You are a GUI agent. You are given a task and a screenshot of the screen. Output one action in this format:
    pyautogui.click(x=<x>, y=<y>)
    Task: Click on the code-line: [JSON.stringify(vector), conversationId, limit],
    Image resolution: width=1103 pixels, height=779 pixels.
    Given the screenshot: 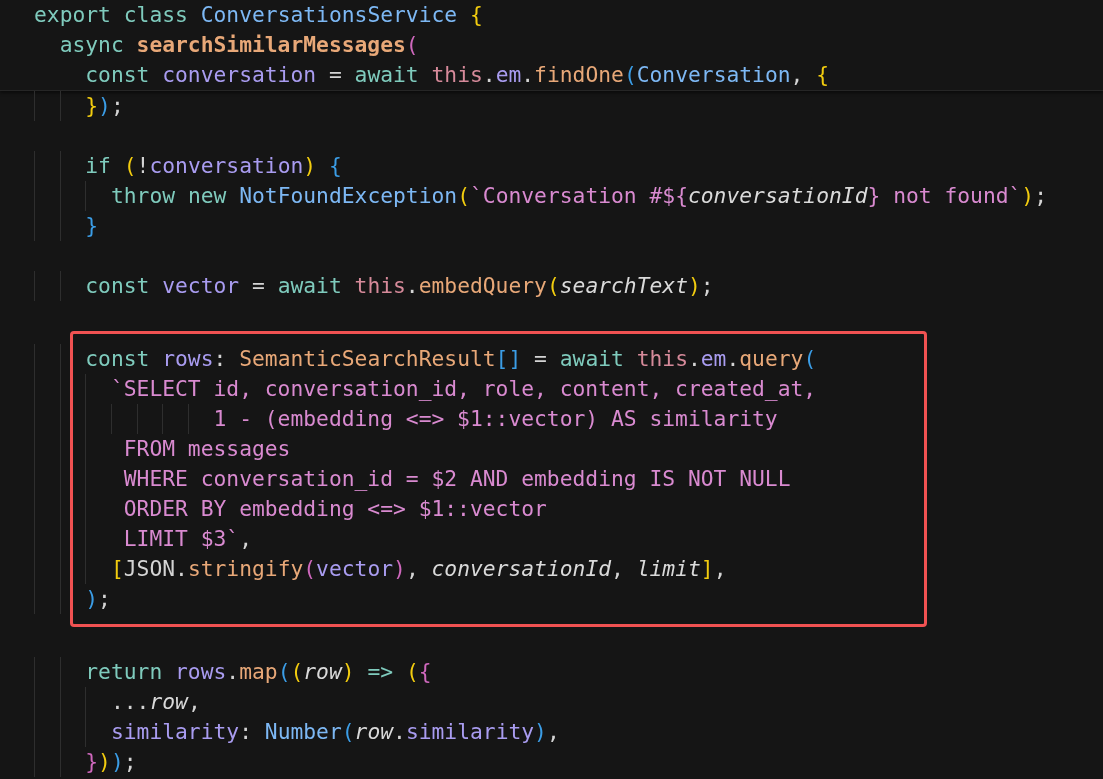 What is the action you would take?
    pyautogui.click(x=479, y=569)
    